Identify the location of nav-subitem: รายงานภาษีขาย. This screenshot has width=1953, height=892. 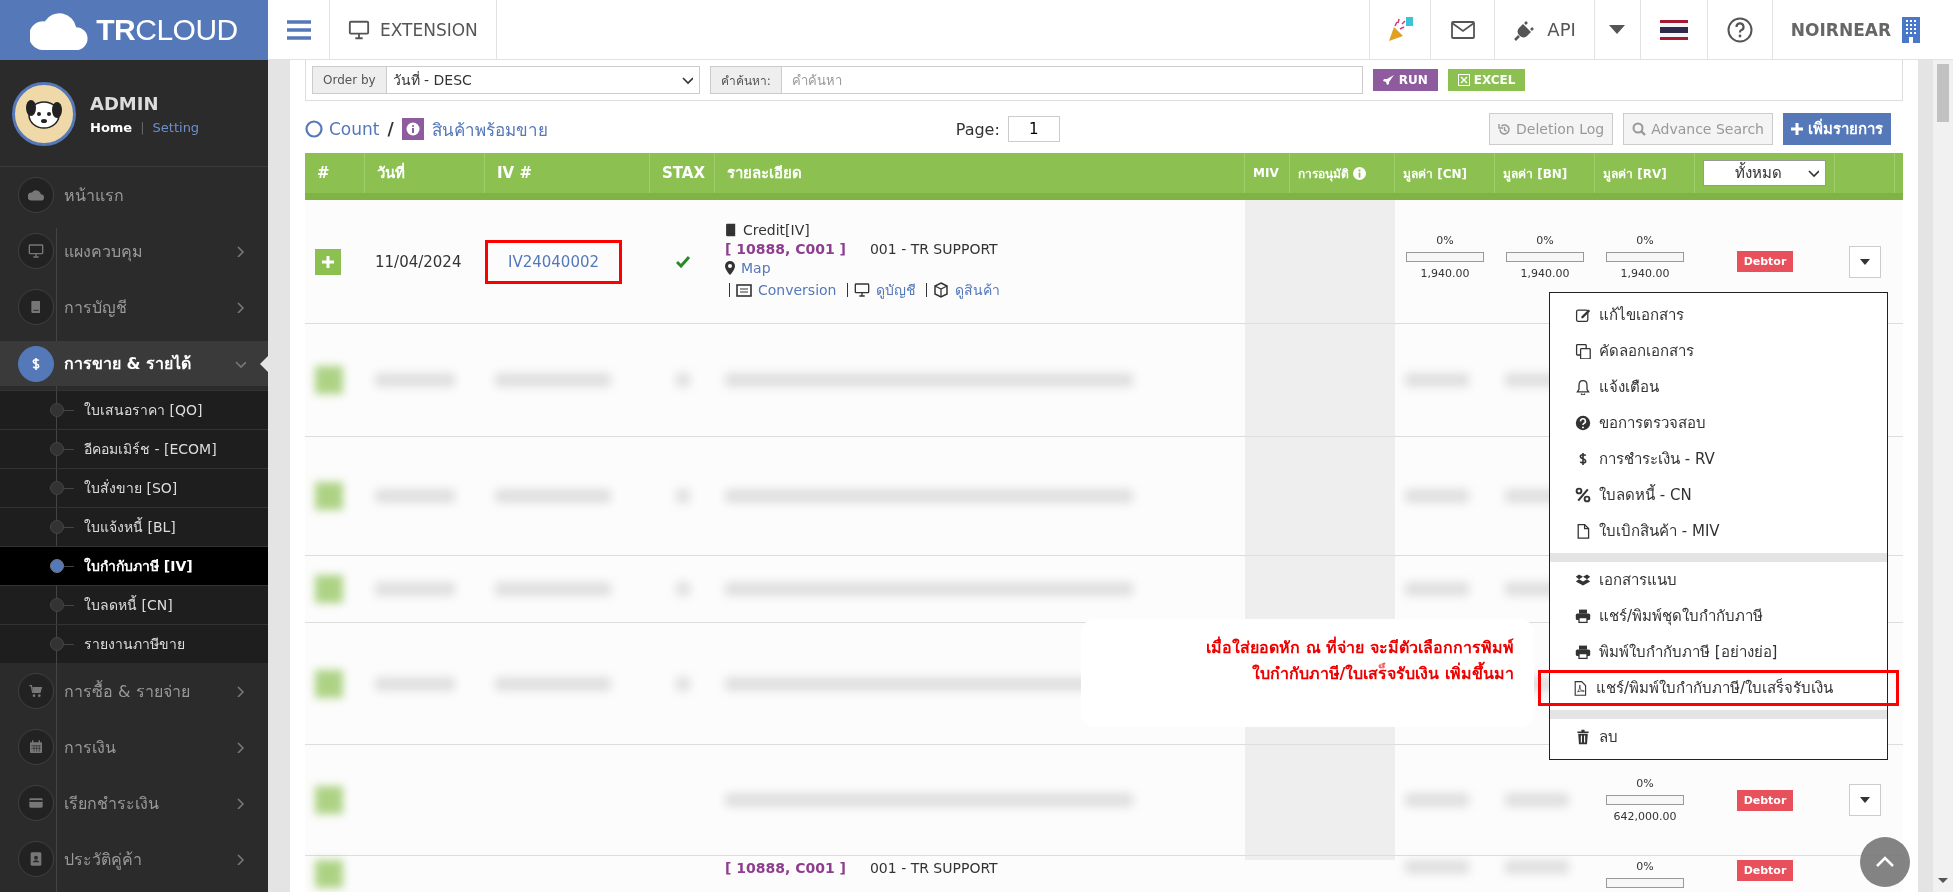
(134, 643).